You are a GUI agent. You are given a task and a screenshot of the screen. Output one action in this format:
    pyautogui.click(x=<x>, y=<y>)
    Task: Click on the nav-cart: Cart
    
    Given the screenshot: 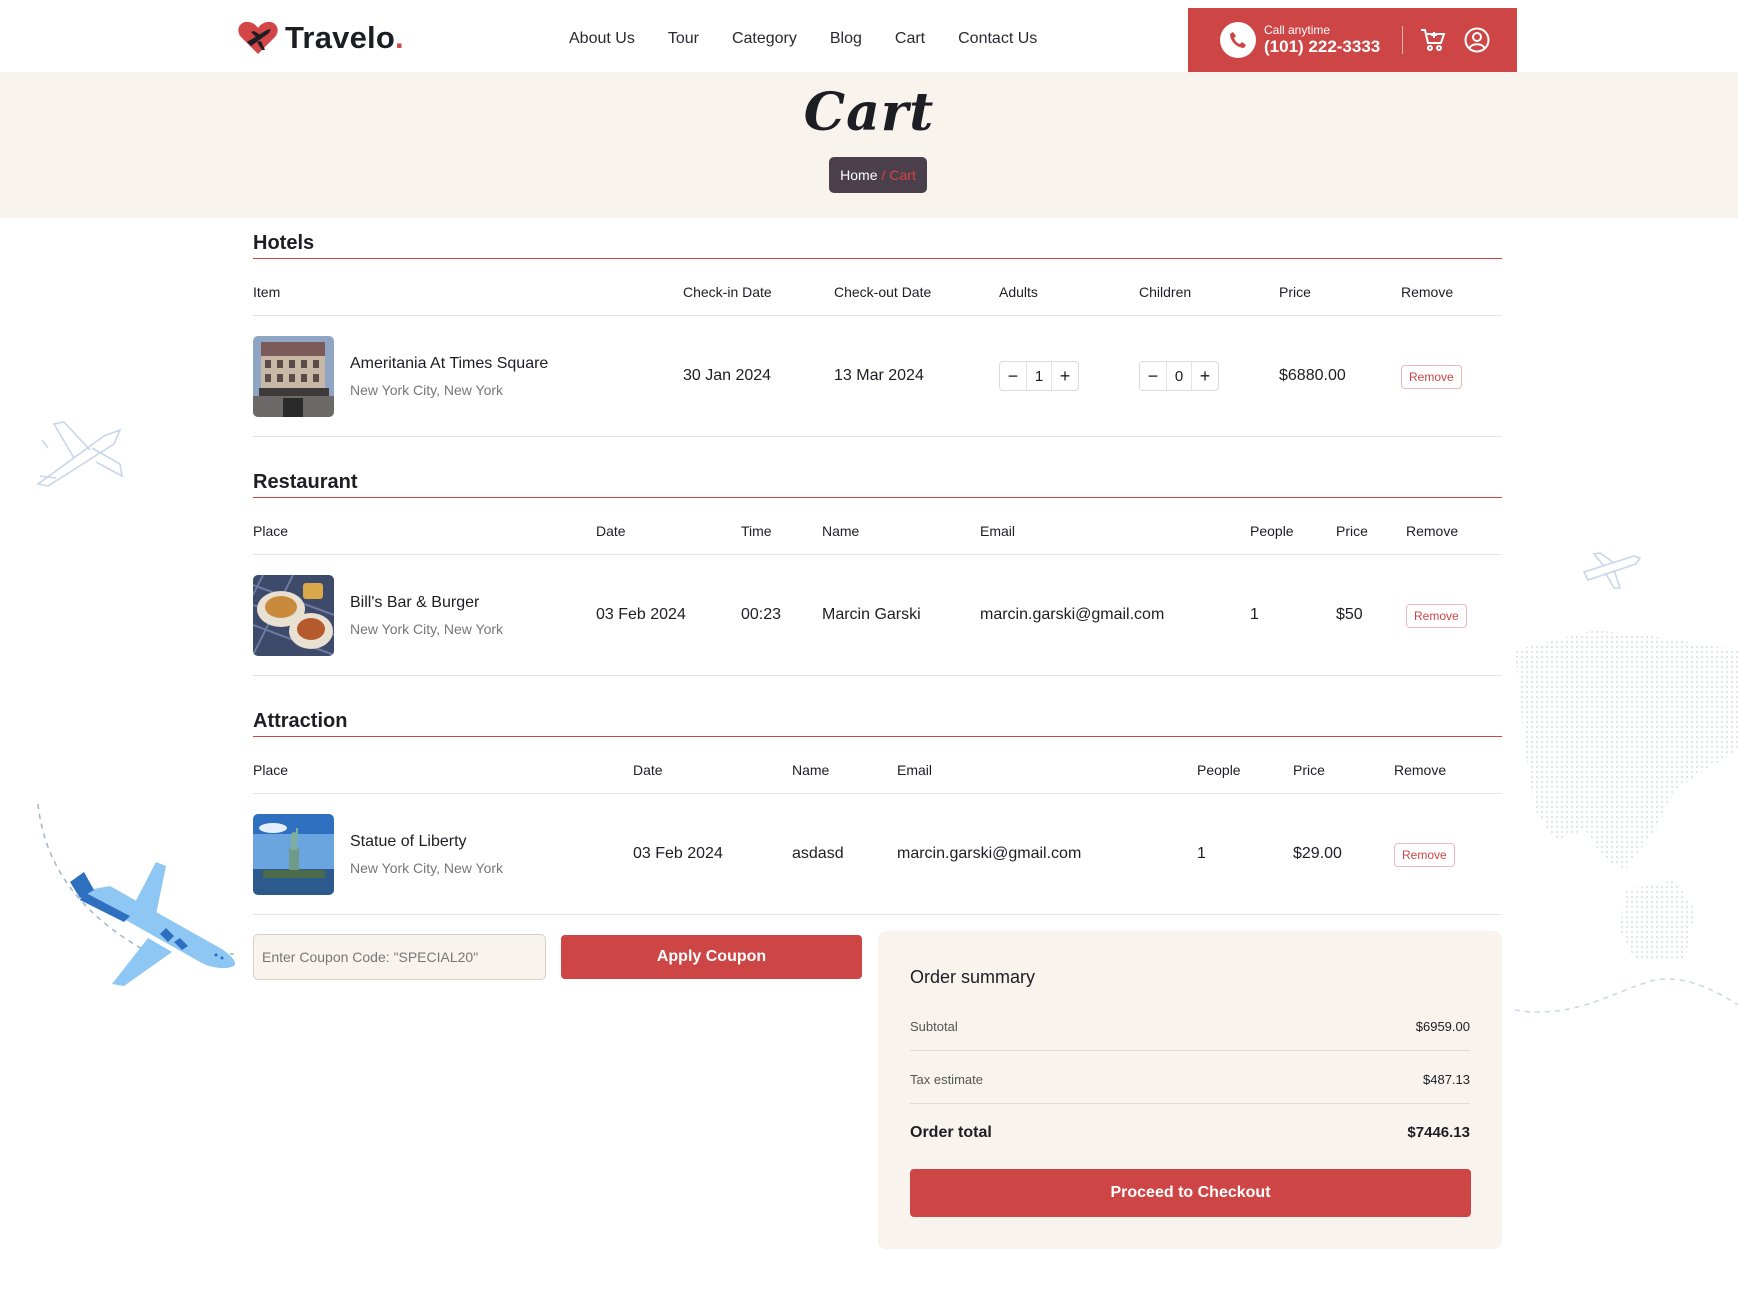 What is the action you would take?
    pyautogui.click(x=910, y=39)
    